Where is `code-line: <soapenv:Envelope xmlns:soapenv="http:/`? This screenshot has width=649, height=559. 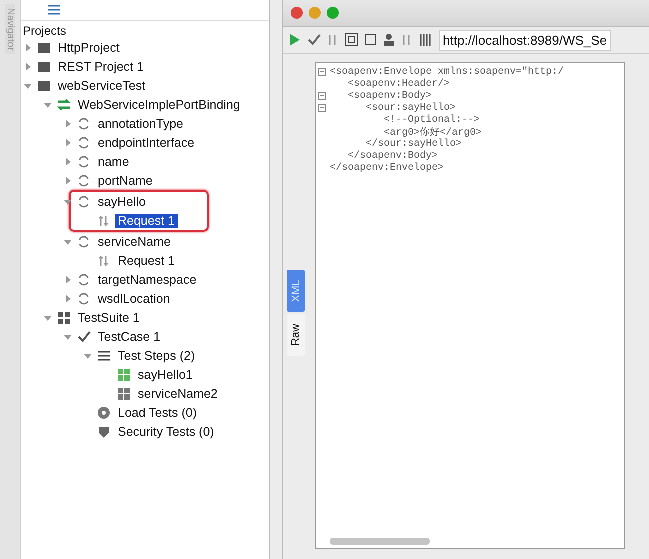 code-line: <soapenv:Envelope xmlns:soapenv="http:/ is located at coordinates (447, 72).